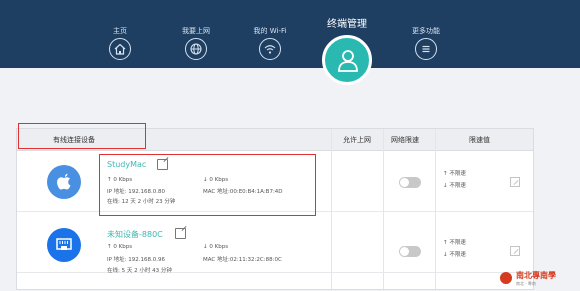  I want to click on ethernet-port-icon, so click(64, 245).